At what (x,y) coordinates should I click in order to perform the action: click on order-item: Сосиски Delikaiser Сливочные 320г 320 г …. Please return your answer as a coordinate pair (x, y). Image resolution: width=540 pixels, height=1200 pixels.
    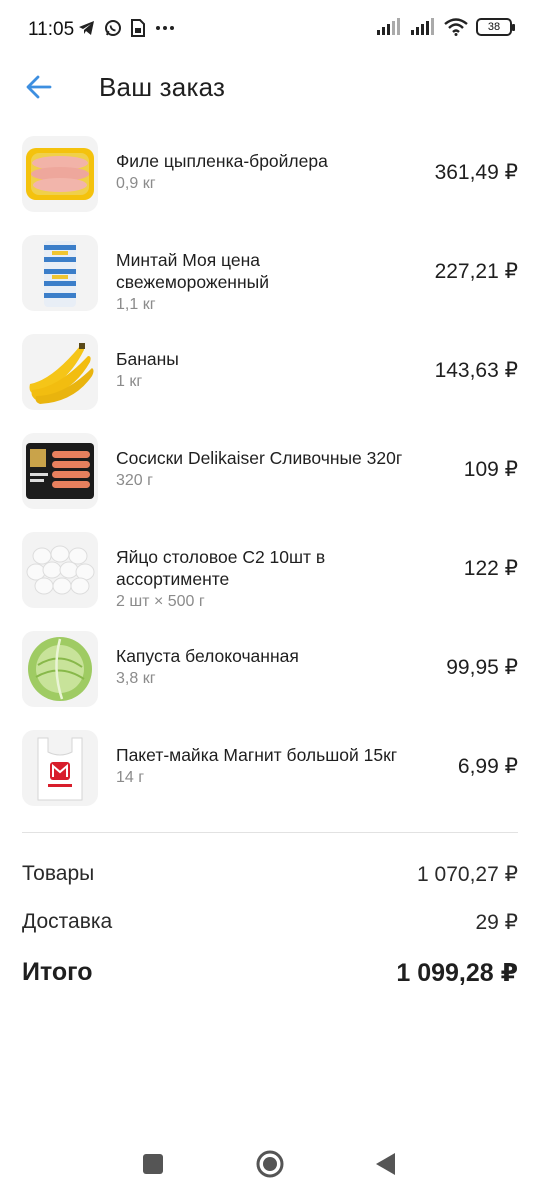
    Looking at the image, I should click on (270, 478).